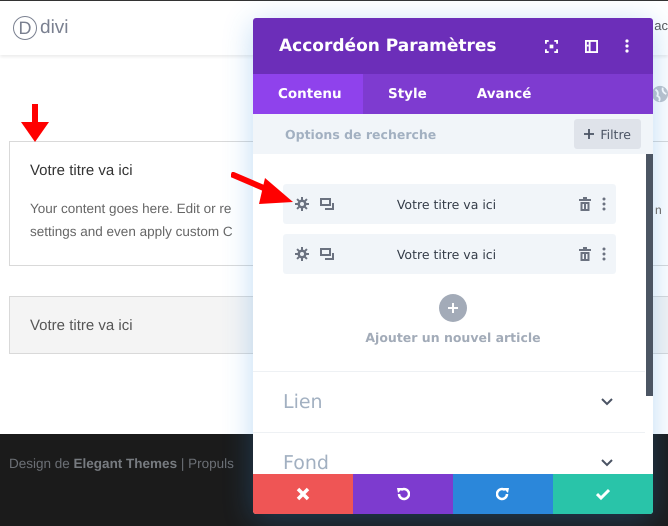  I want to click on redo-icon, so click(503, 494).